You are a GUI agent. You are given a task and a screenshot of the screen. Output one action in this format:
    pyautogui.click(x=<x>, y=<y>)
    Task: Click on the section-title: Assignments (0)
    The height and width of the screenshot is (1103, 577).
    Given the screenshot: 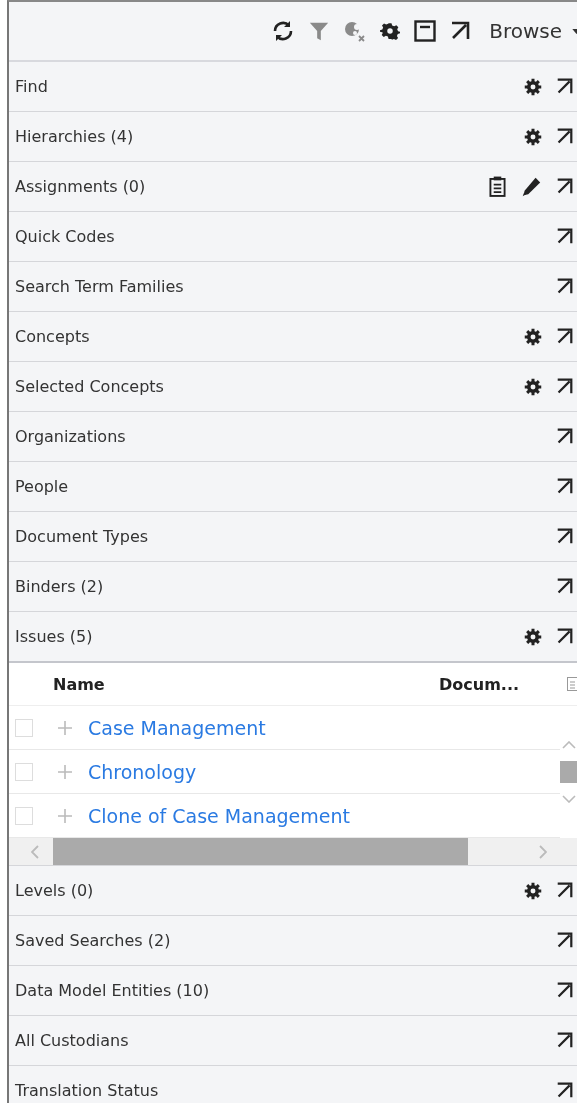 What is the action you would take?
    pyautogui.click(x=80, y=186)
    